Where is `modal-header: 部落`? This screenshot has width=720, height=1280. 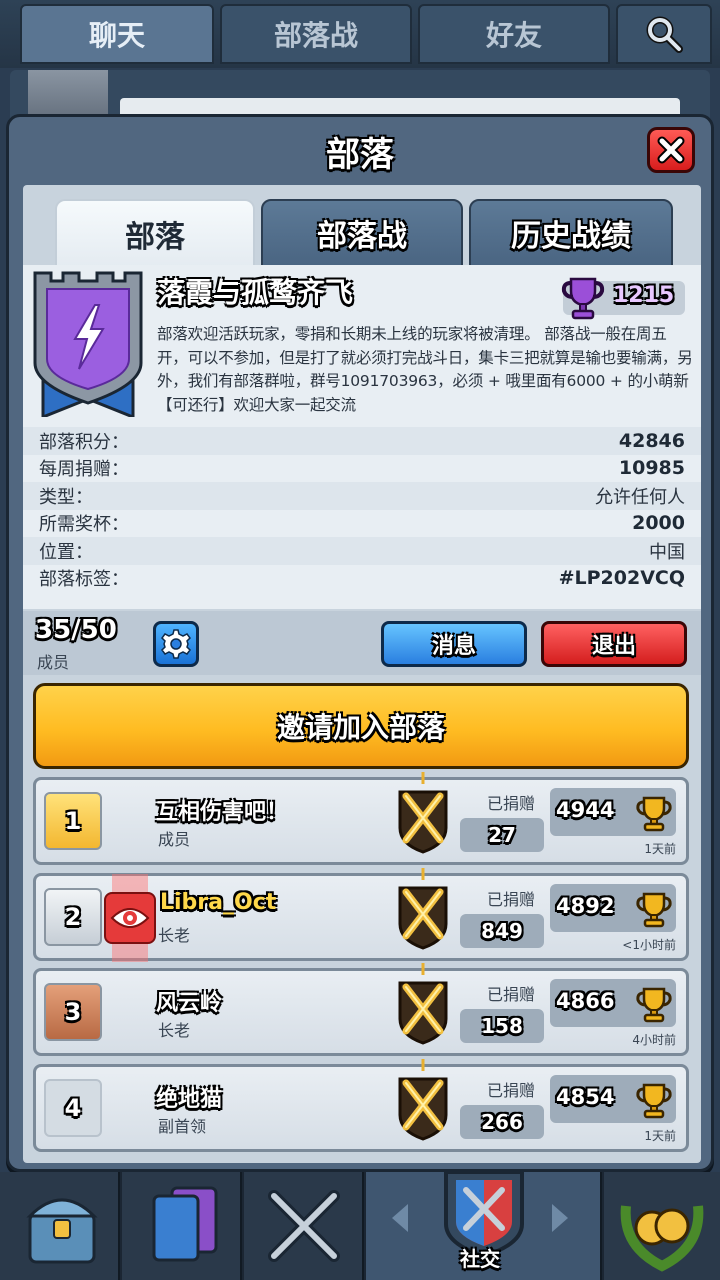 modal-header: 部落 is located at coordinates (360, 151).